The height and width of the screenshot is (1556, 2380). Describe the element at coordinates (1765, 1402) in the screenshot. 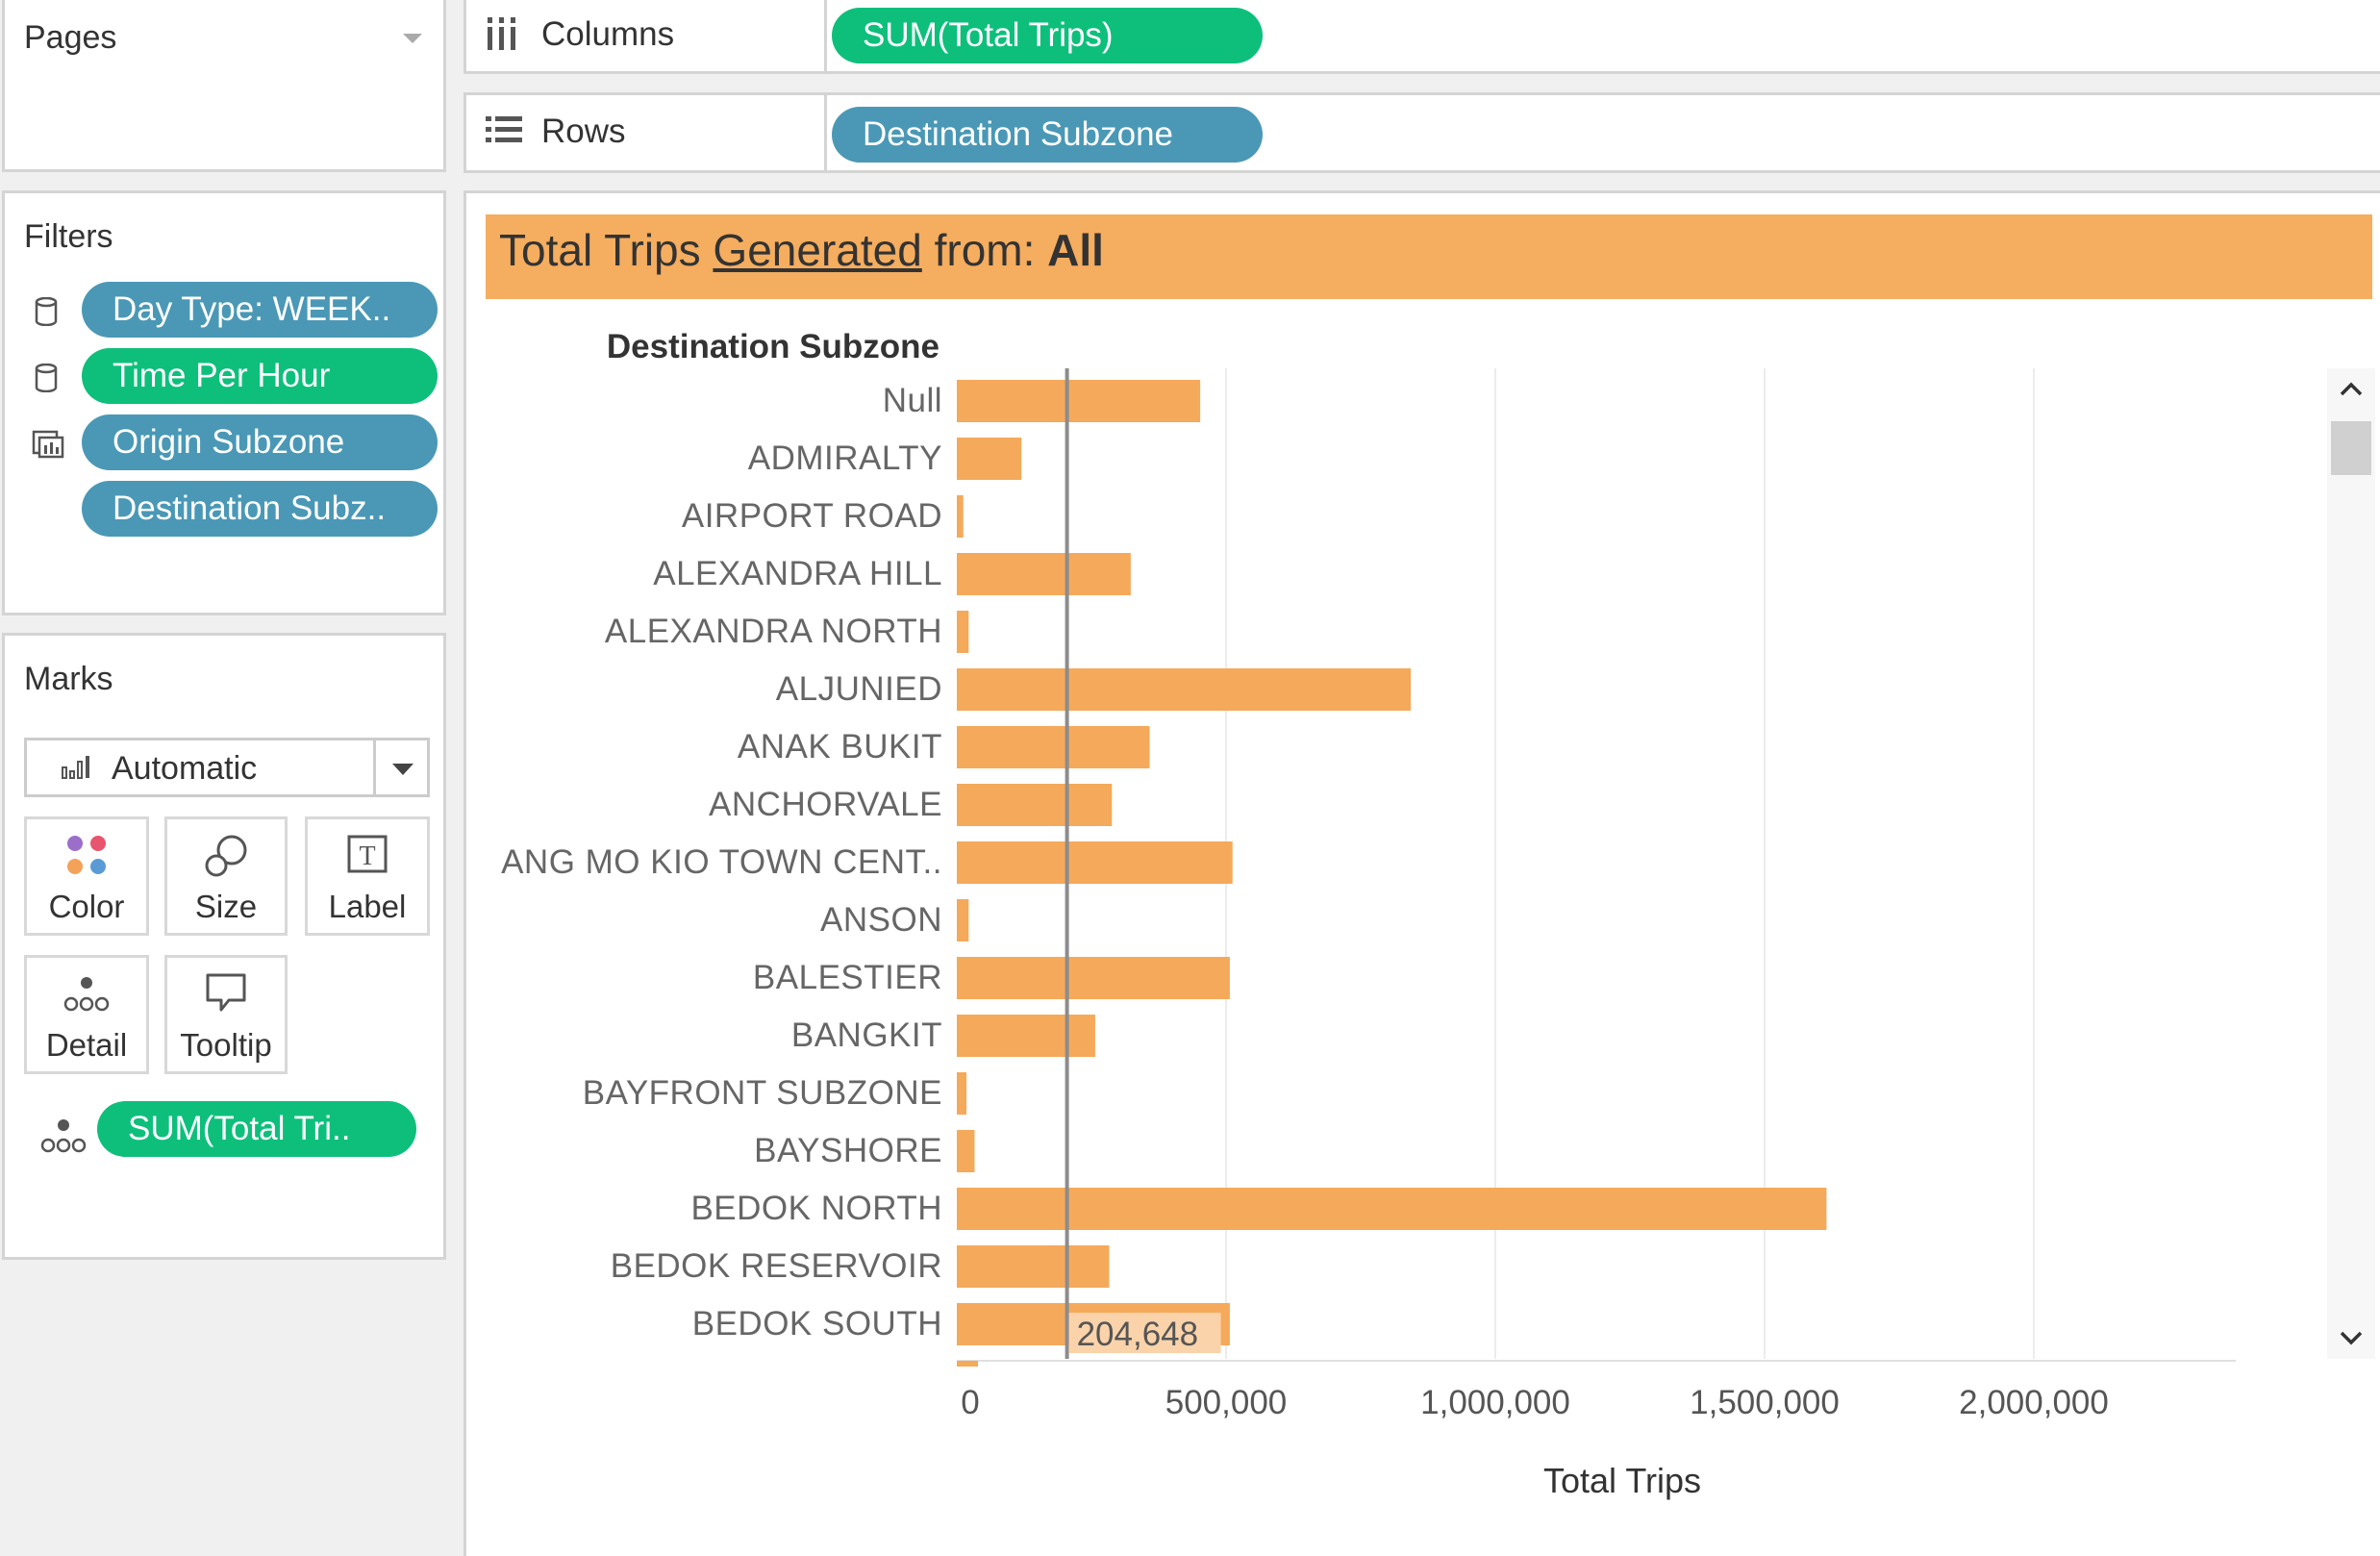

I see `x-tick-label: 1,500,000` at that location.